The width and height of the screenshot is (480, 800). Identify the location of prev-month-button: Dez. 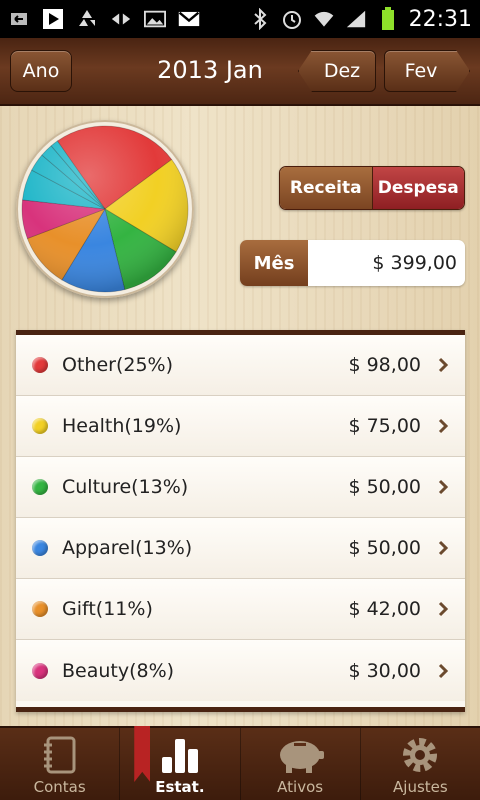
(337, 71).